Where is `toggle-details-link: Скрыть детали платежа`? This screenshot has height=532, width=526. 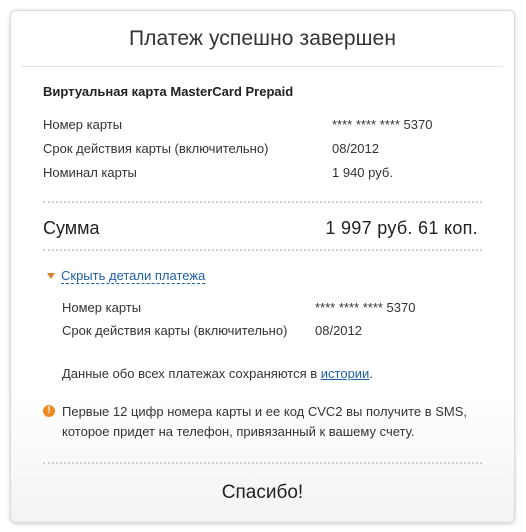
toggle-details-link: Скрыть детали платежа is located at coordinates (126, 276).